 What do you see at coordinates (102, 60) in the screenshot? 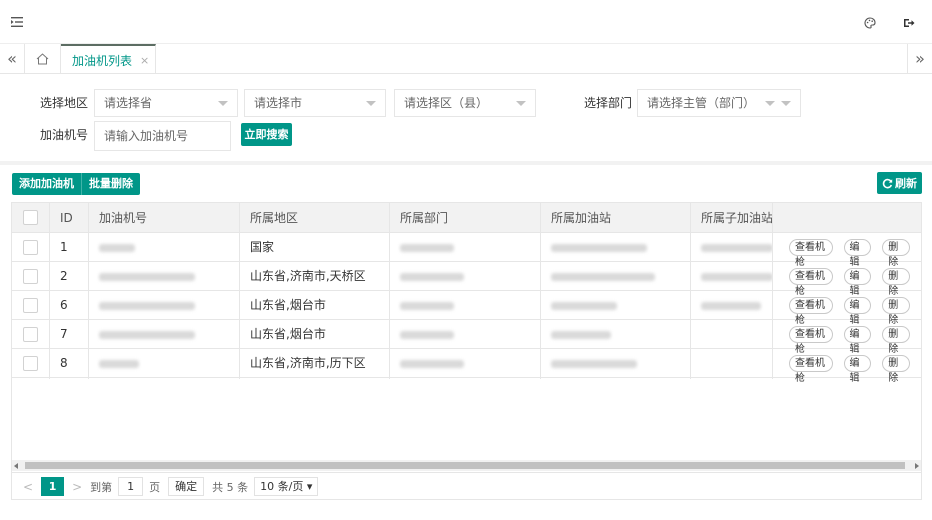
I see `tab-label: 加油机列表` at bounding box center [102, 60].